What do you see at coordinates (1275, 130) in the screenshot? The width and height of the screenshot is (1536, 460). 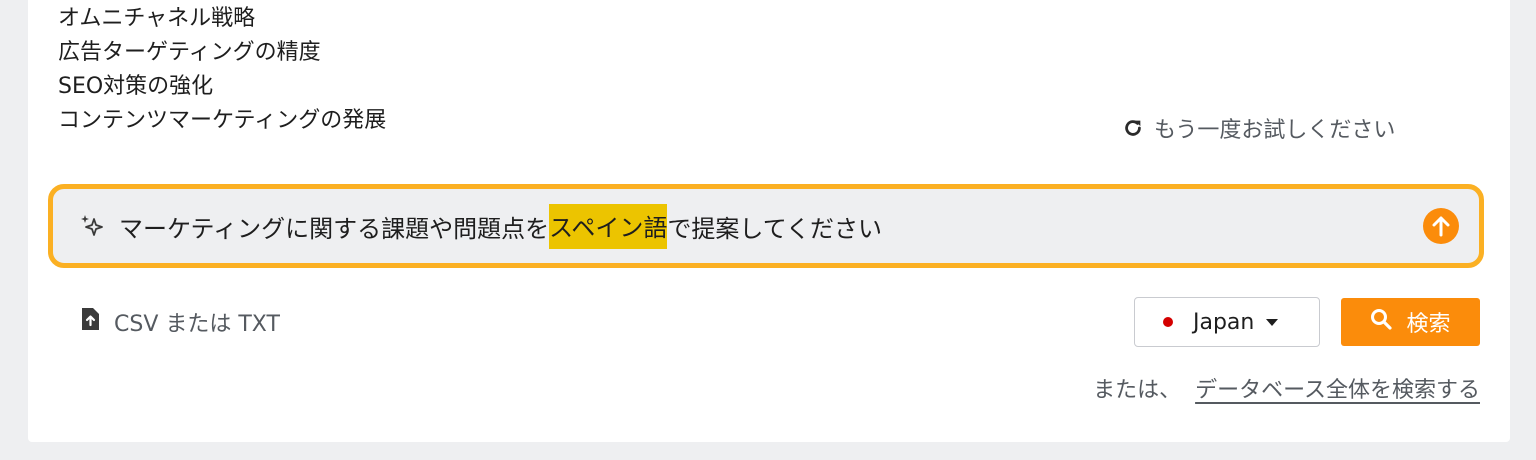 I see `retry-label: もう一度お試しください` at bounding box center [1275, 130].